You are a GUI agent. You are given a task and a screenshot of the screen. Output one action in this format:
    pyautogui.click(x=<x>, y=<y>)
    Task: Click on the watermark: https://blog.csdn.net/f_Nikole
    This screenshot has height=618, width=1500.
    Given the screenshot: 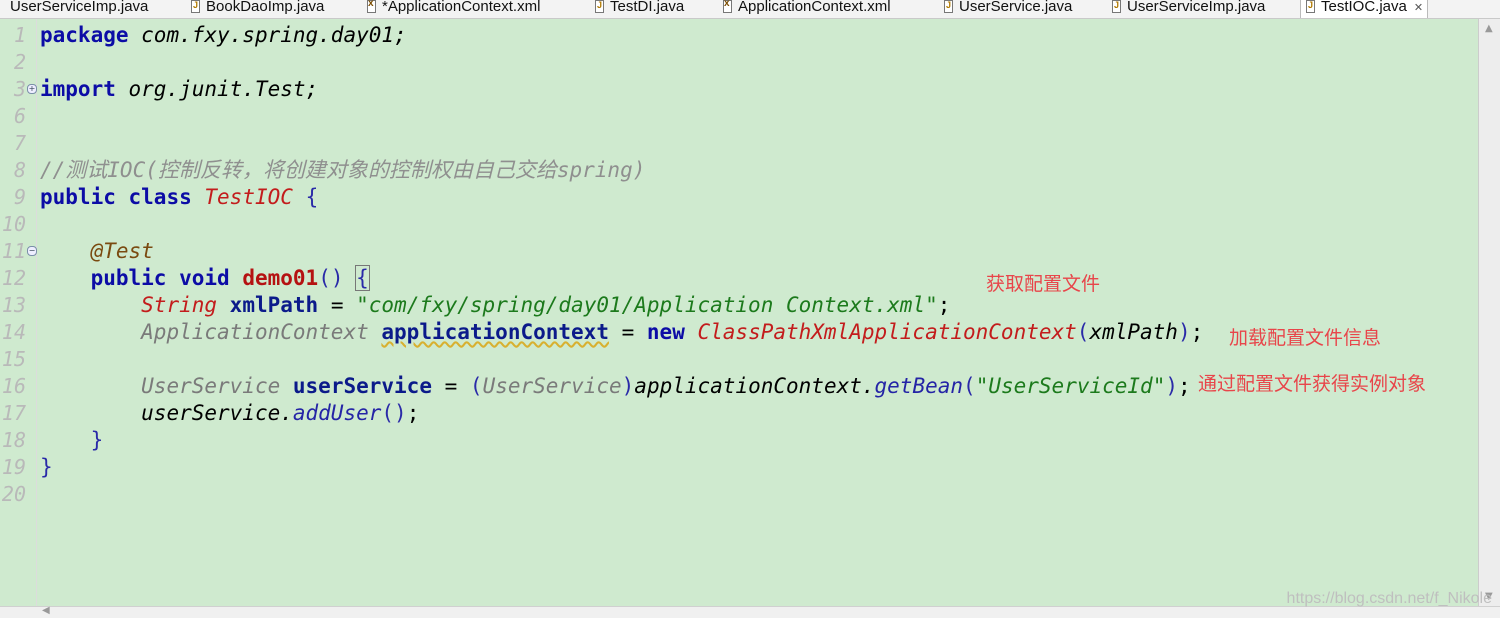 What is the action you would take?
    pyautogui.click(x=1389, y=598)
    